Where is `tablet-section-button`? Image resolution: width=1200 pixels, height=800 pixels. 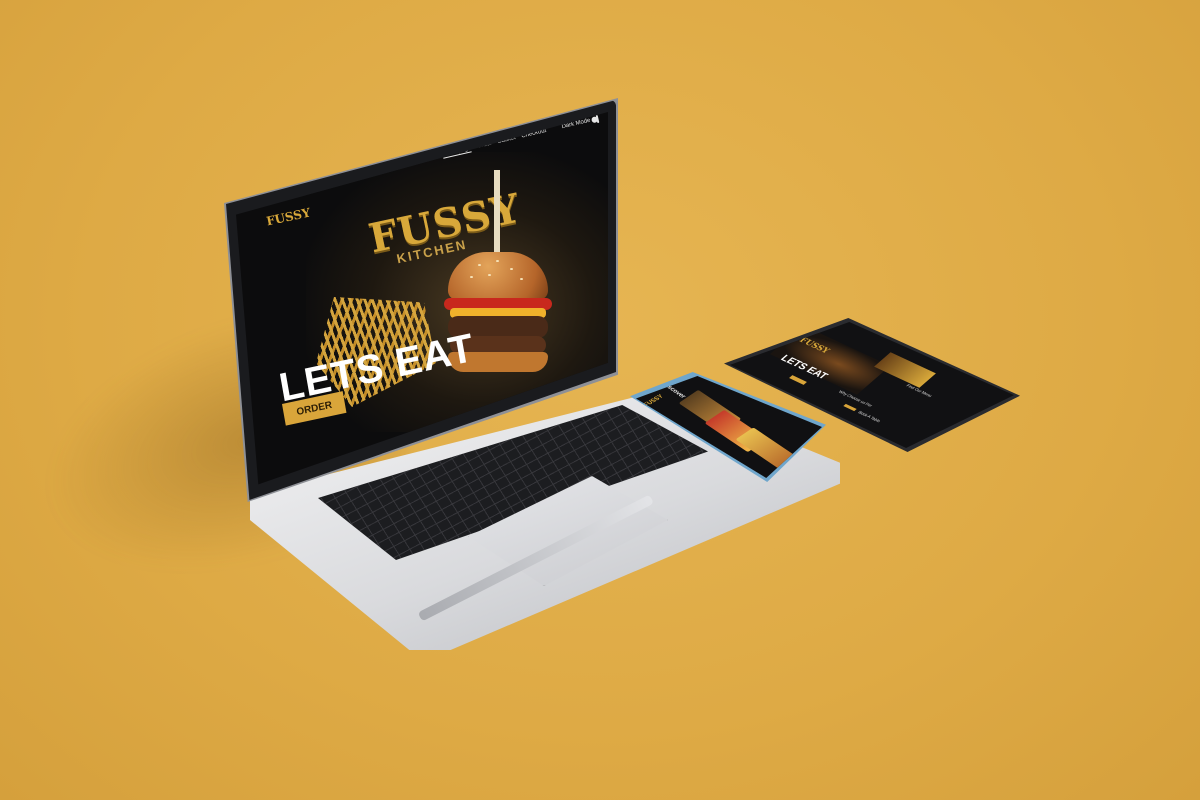 tablet-section-button is located at coordinates (850, 407).